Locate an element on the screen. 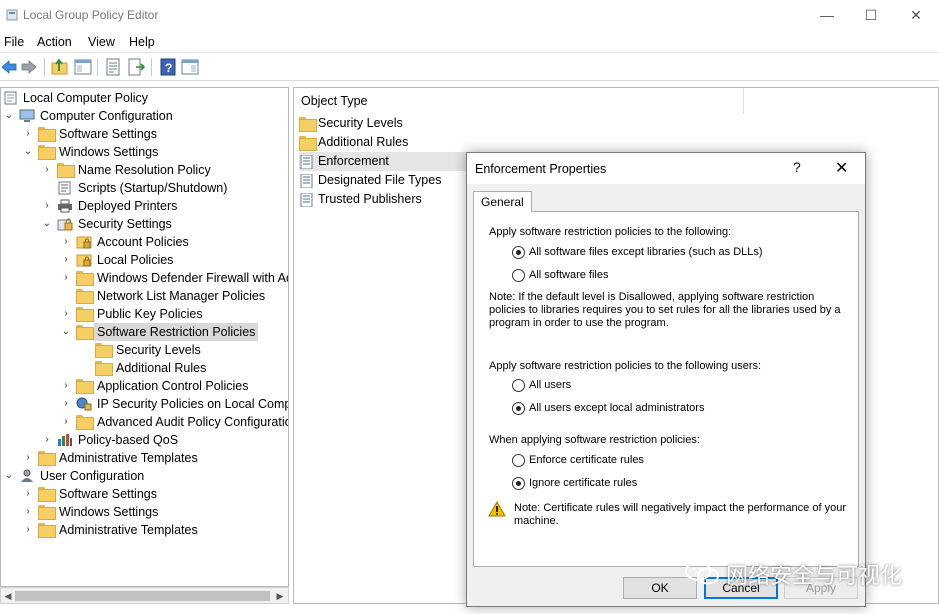 Image resolution: width=939 pixels, height=614 pixels. scroll-thumb is located at coordinates (142, 596).